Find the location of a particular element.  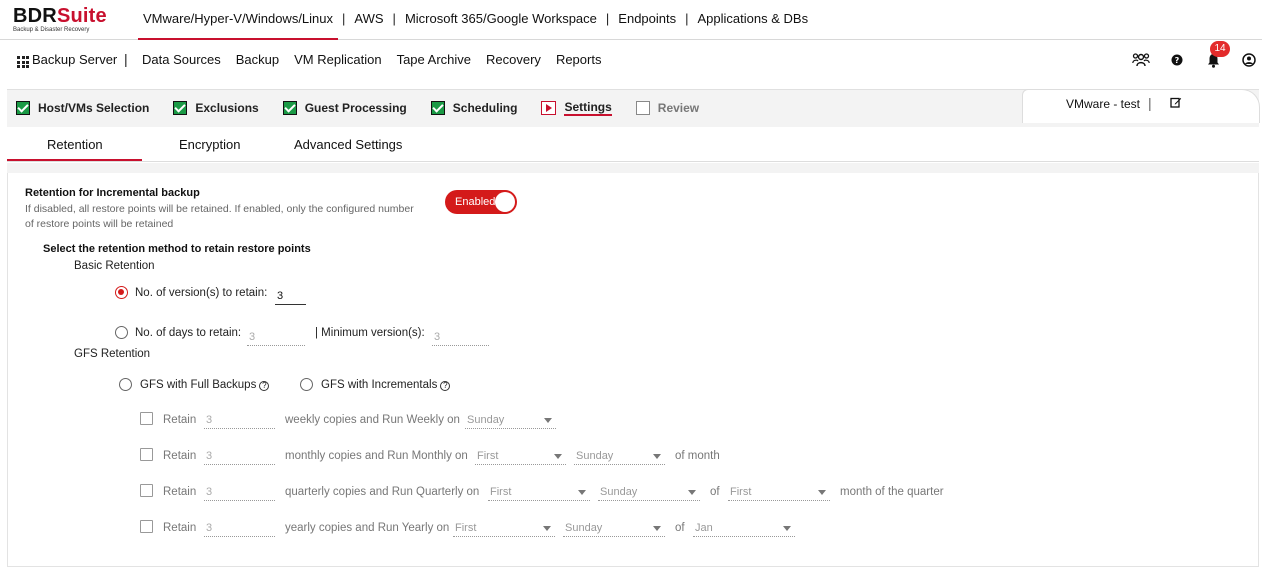

gfs-incremental-label: GFS with Incrementals is located at coordinates (379, 385).